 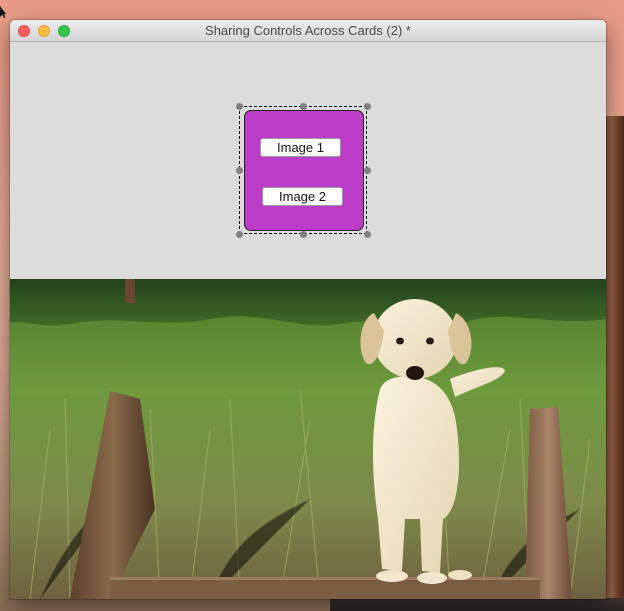 I want to click on resize-handle-left, so click(x=239, y=170).